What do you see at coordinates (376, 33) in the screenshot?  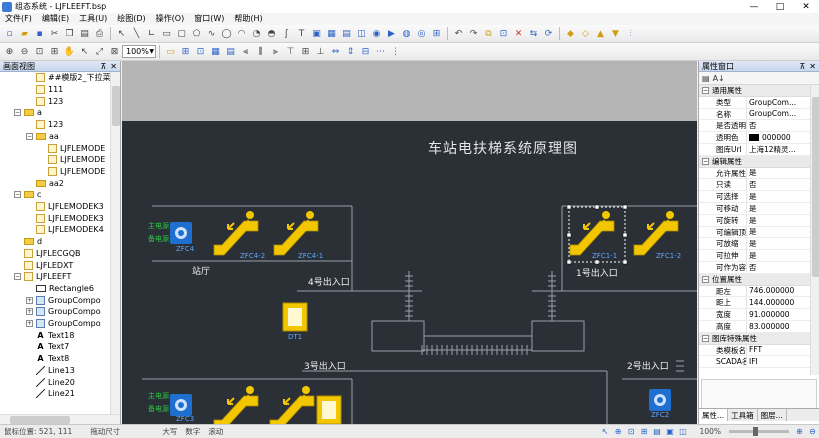 I see `web-tool-icon: ◉` at bounding box center [376, 33].